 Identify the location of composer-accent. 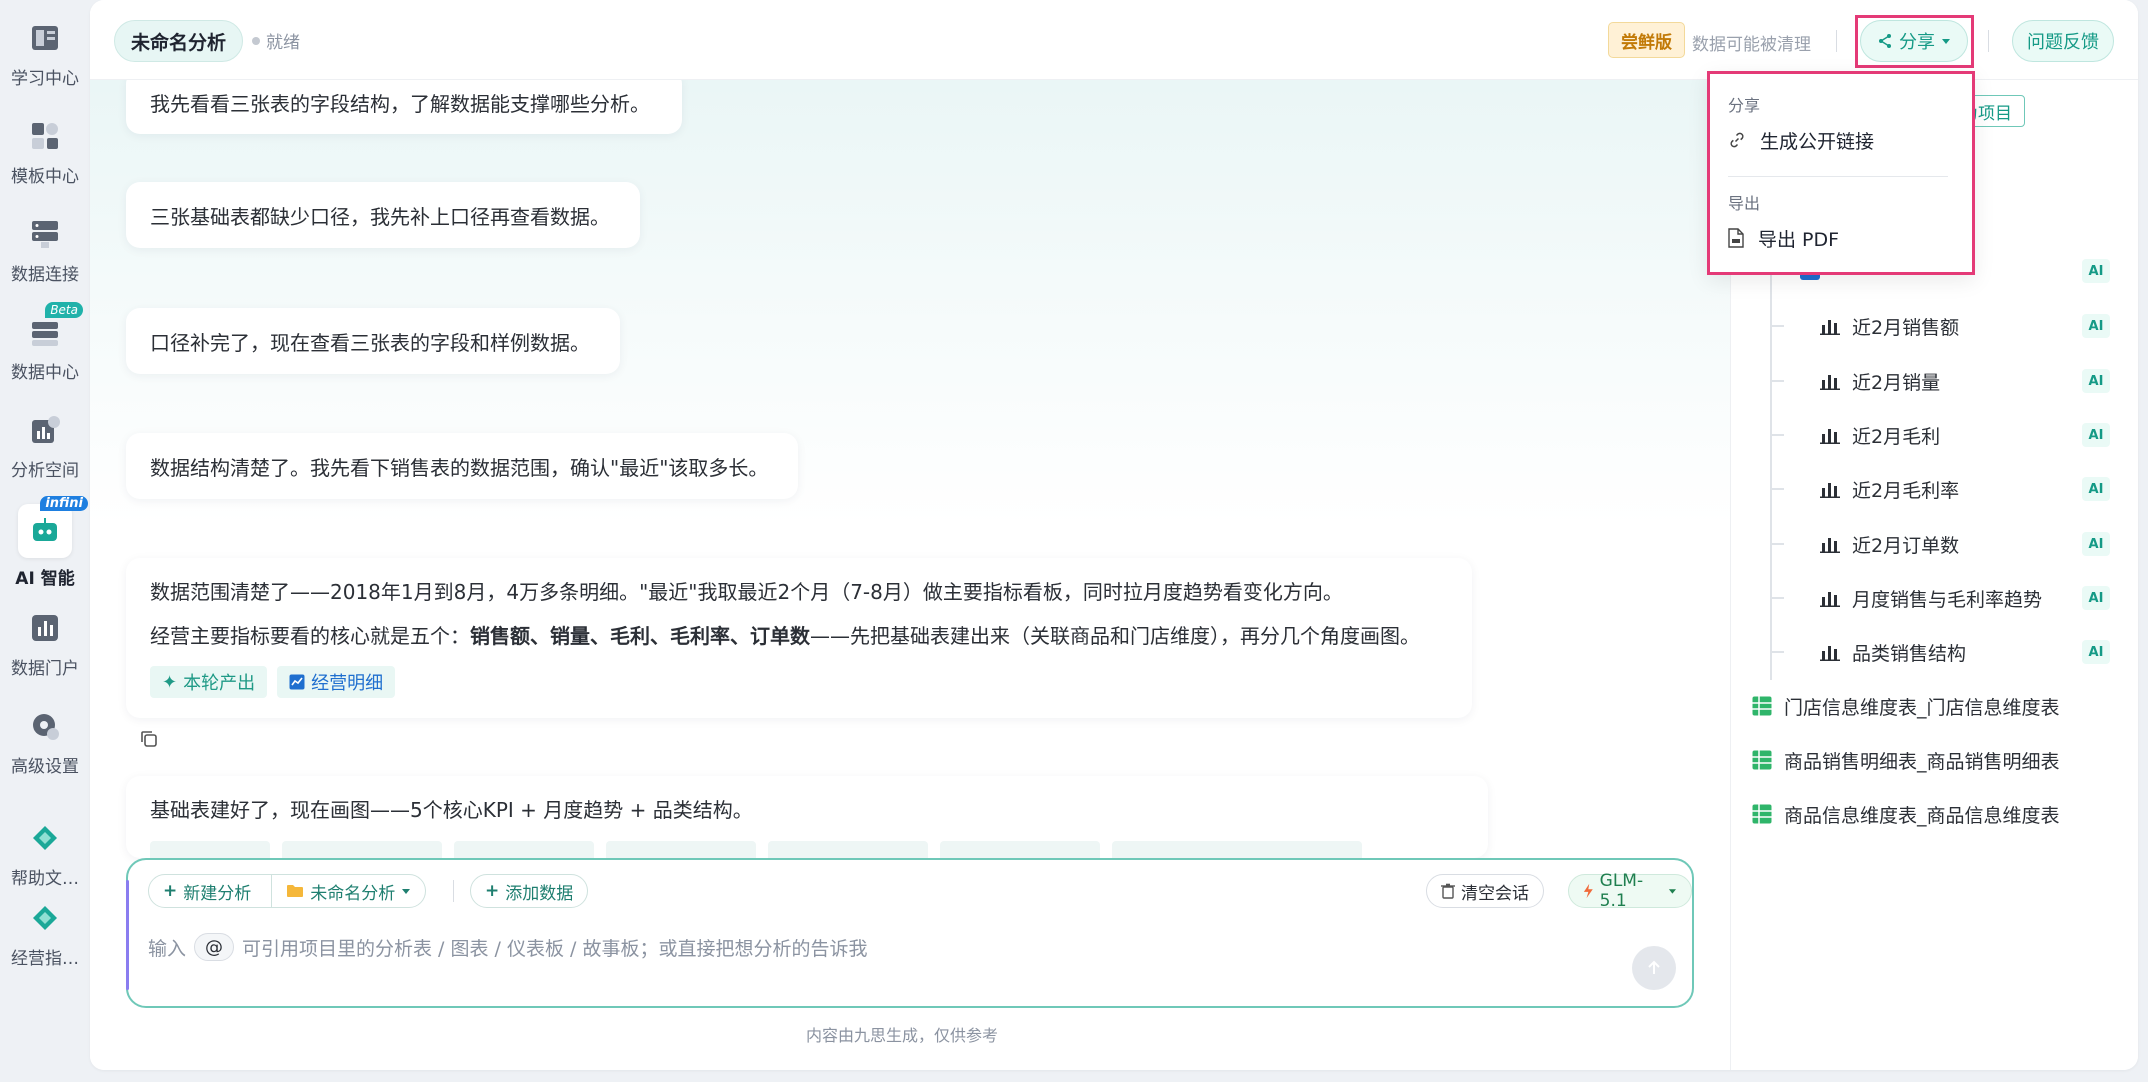
(127, 935).